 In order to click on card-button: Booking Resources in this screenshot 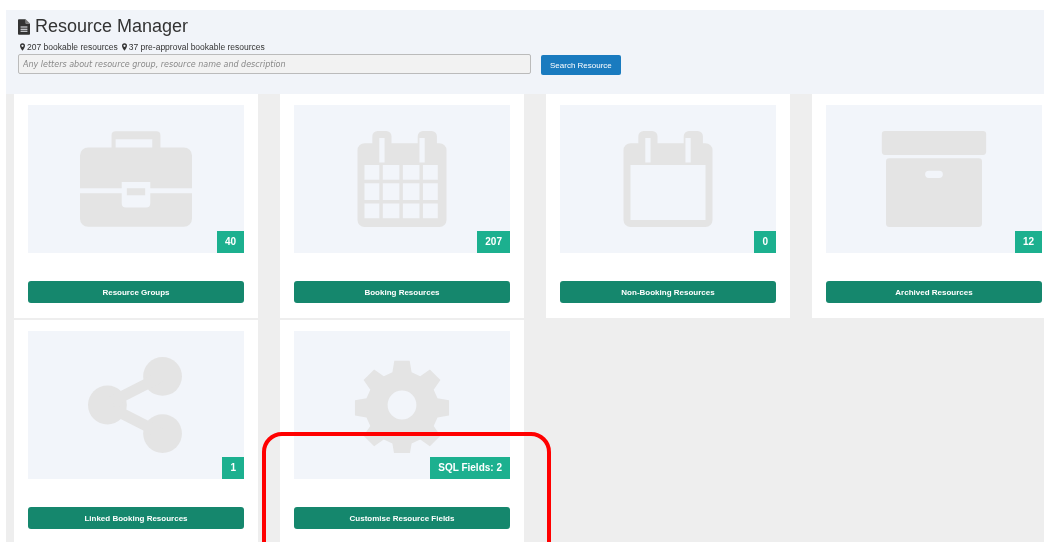, I will do `click(402, 292)`.